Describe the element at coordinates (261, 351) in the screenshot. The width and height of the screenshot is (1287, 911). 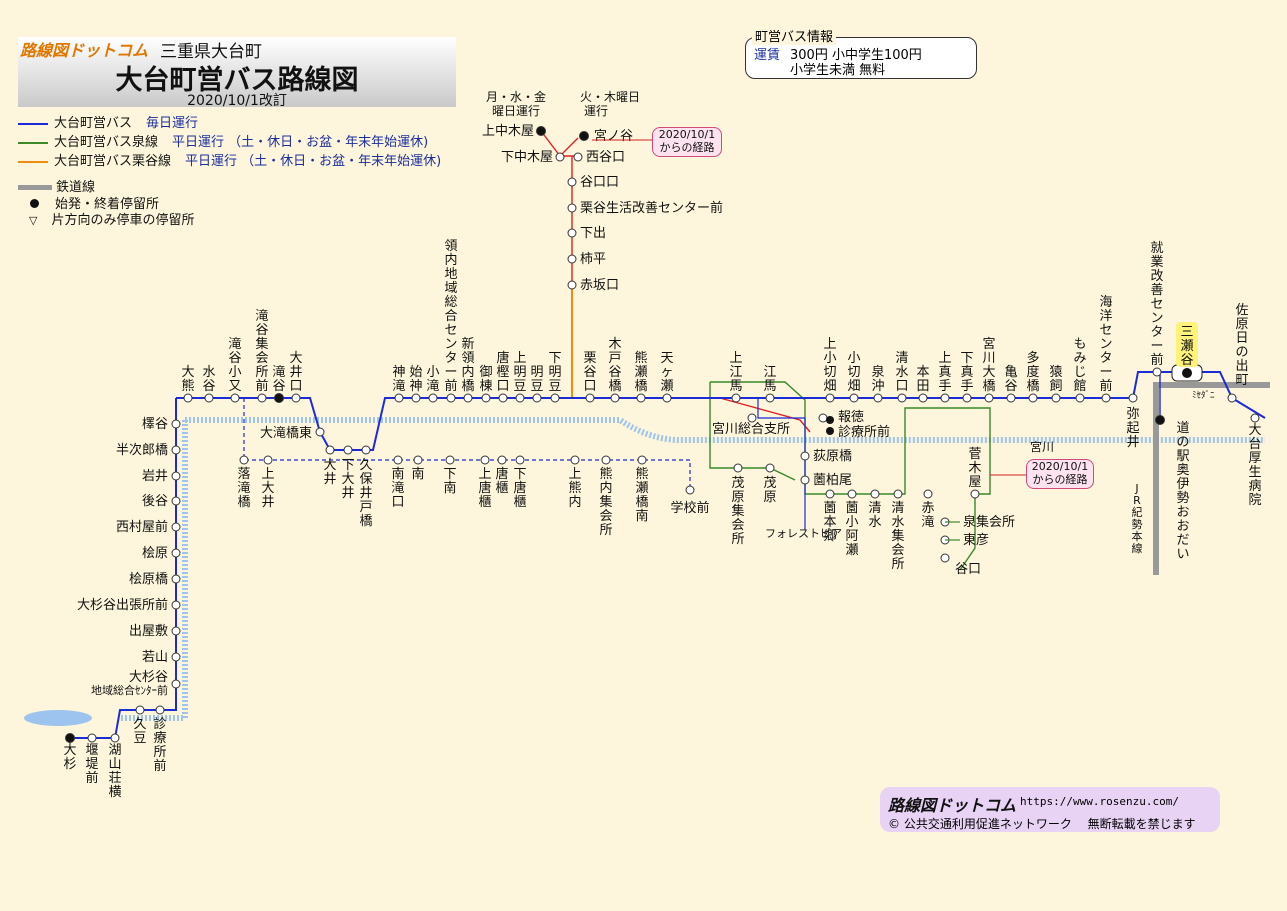
I see `stop-label: 滝谷集会所前` at that location.